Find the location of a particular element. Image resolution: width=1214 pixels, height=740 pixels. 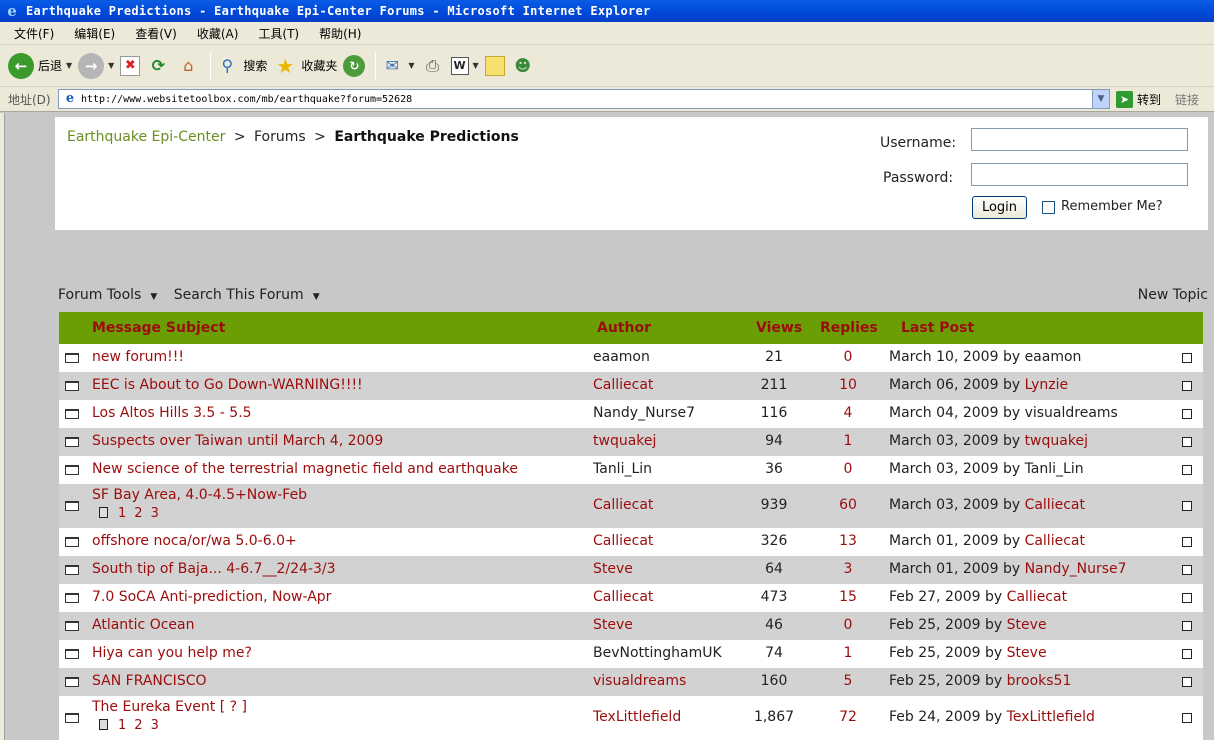

last-post-author-link: TexLittlefield is located at coordinates (1051, 717).